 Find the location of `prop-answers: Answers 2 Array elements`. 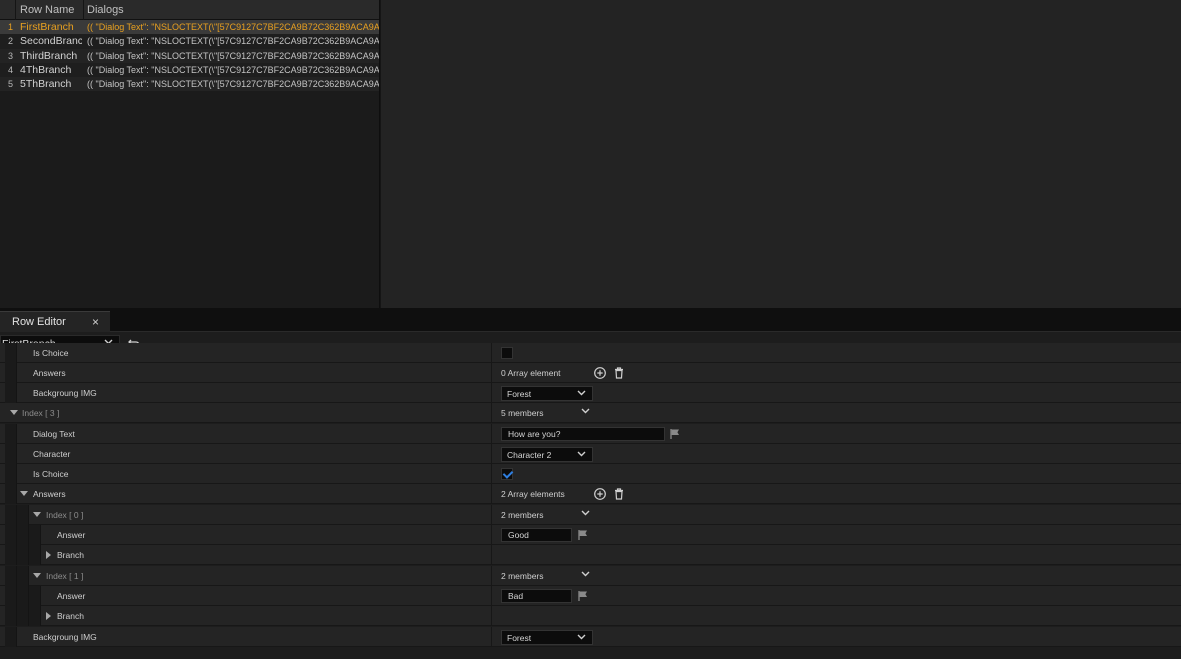

prop-answers: Answers 2 Array elements is located at coordinates (590, 494).